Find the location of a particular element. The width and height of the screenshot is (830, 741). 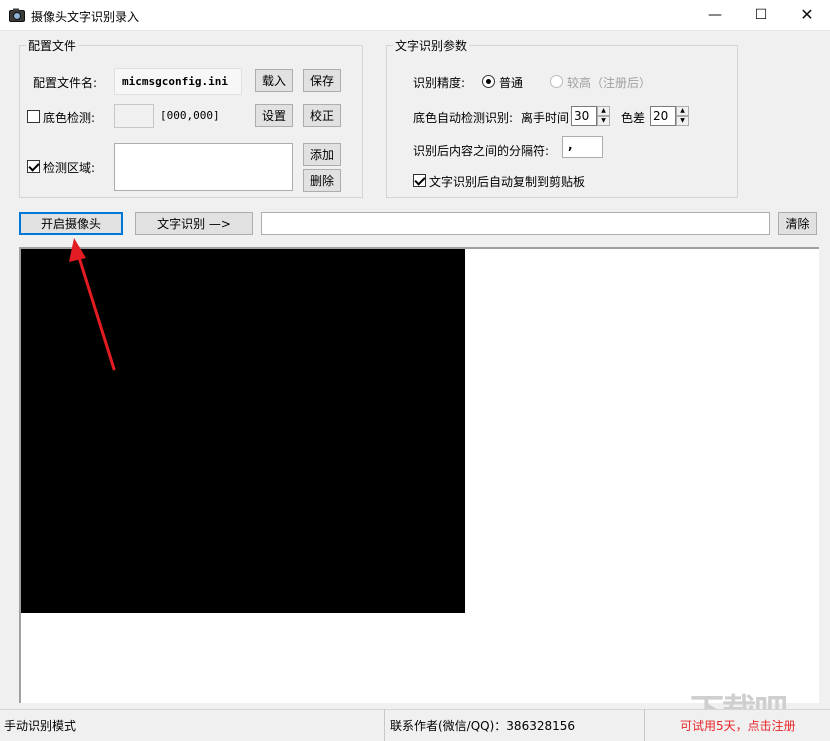

bgcolor-checkbox is located at coordinates (33, 116).